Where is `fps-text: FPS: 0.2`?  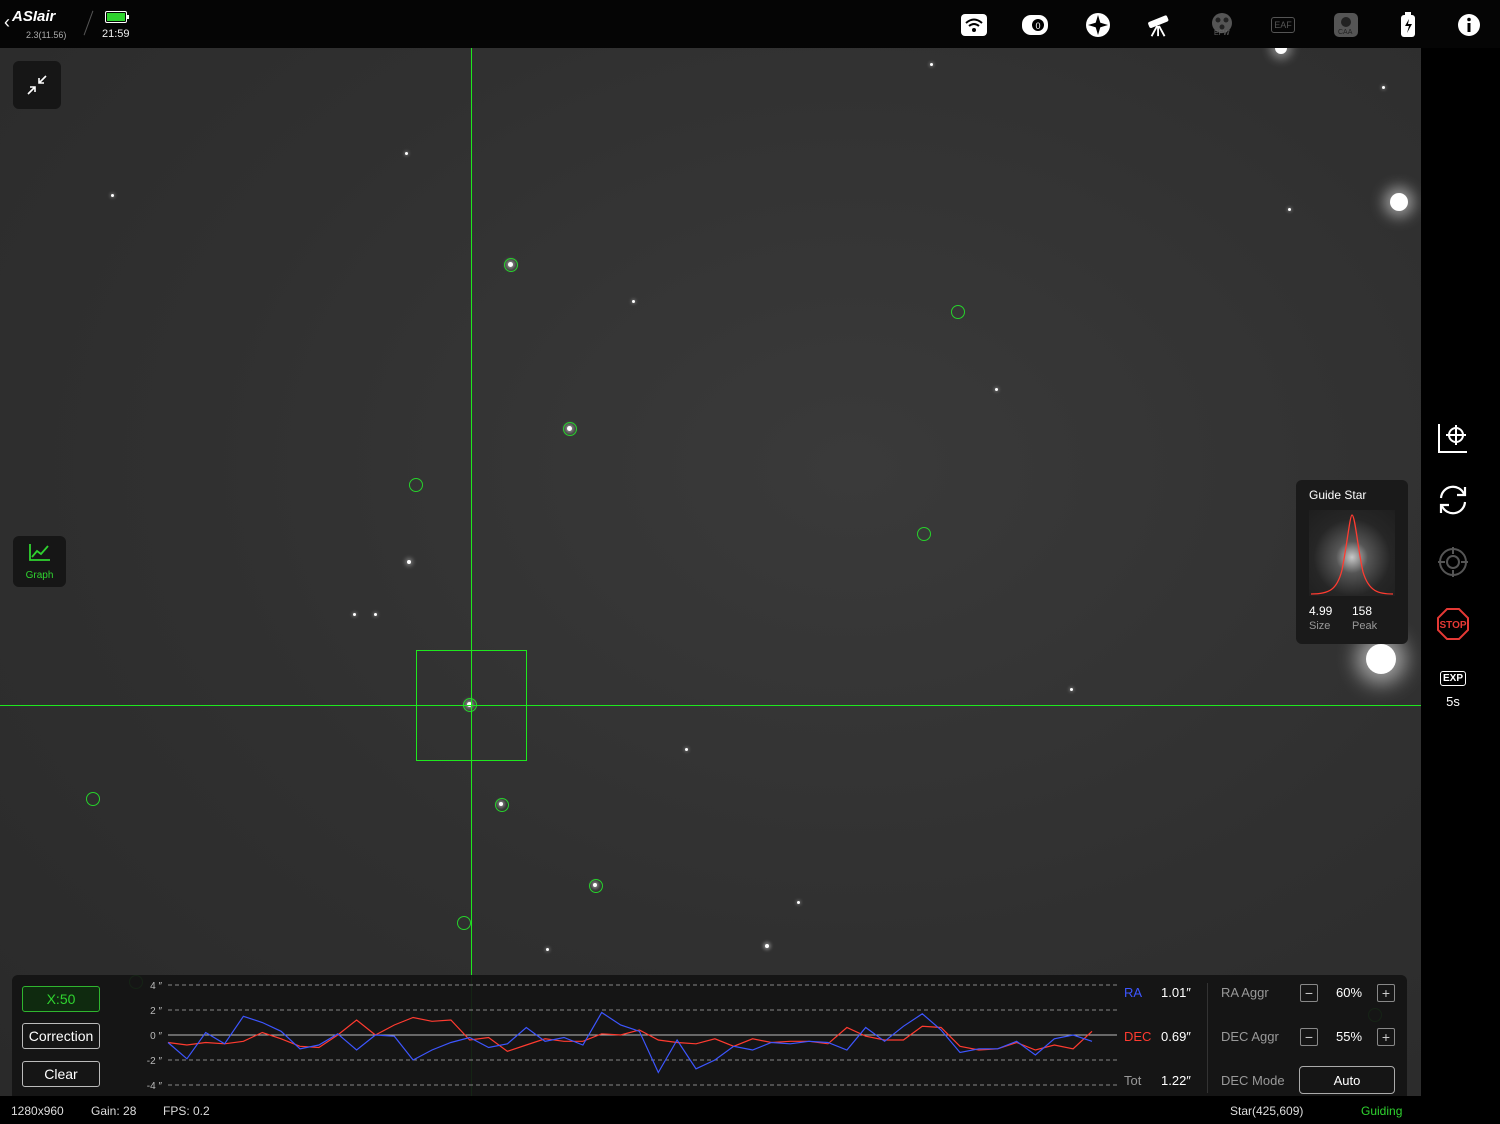
fps-text: FPS: 0.2 is located at coordinates (186, 1111).